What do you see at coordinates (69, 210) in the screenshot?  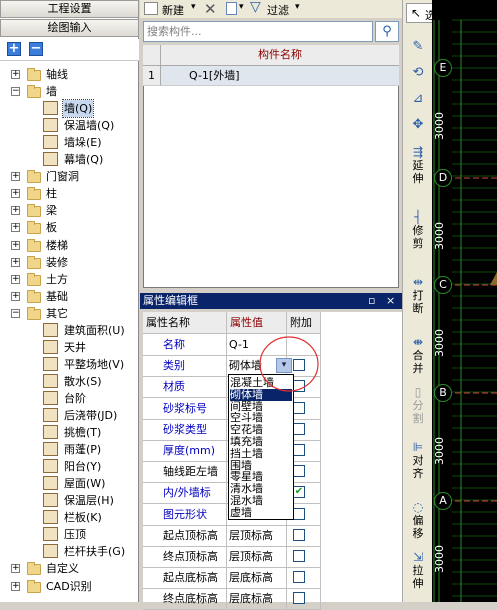 I see `tree-item: + 梁` at bounding box center [69, 210].